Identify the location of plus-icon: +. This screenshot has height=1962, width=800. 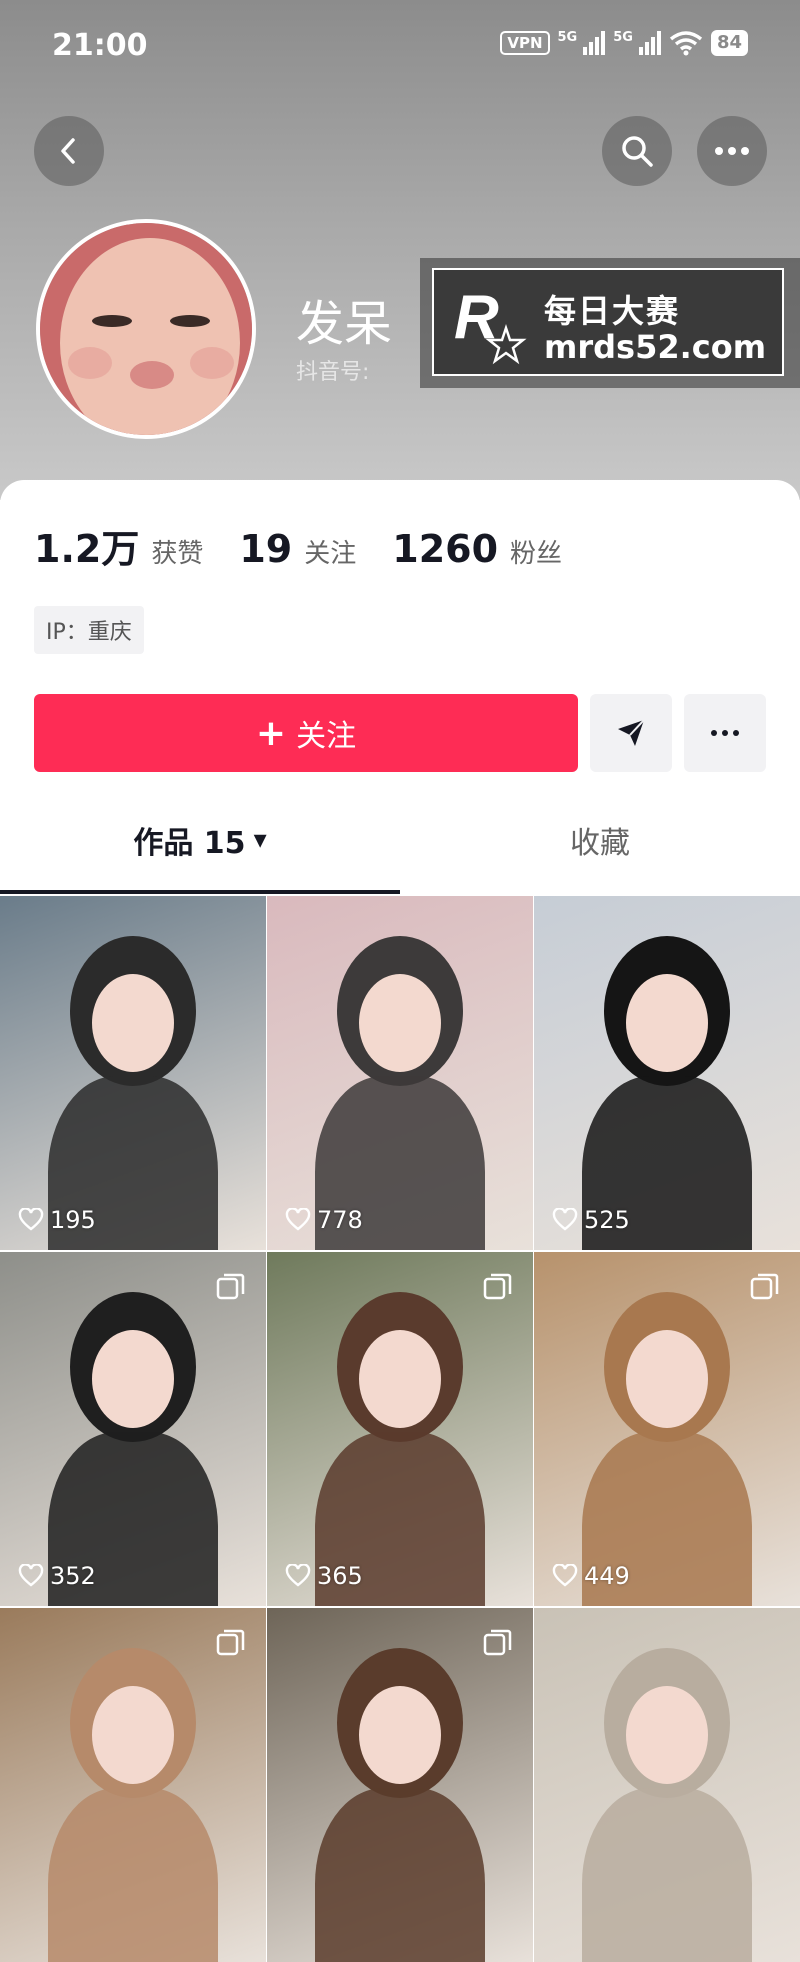
(271, 733).